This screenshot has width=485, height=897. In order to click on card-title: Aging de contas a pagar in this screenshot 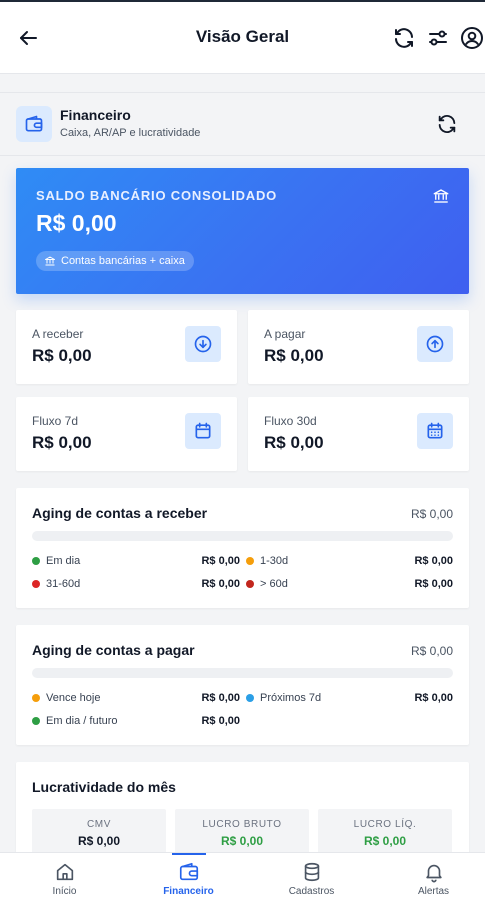, I will do `click(113, 650)`.